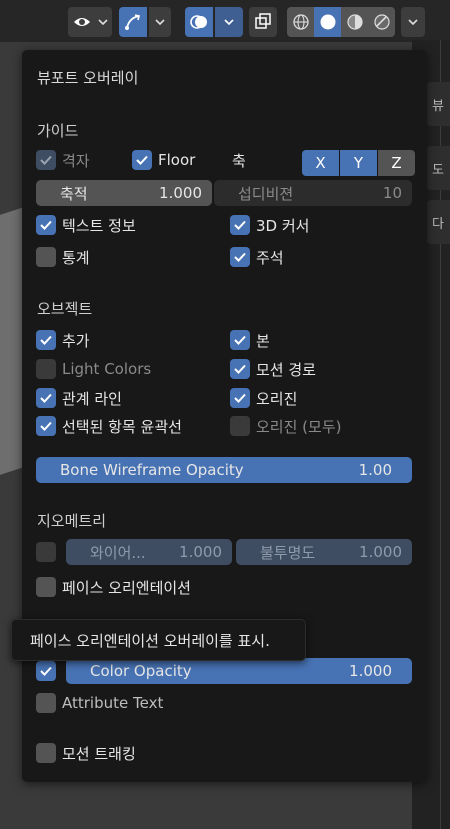 This screenshot has height=829, width=450. Describe the element at coordinates (239, 671) in the screenshot. I see `color-opacity-slider: Color Opacity 1.000` at that location.